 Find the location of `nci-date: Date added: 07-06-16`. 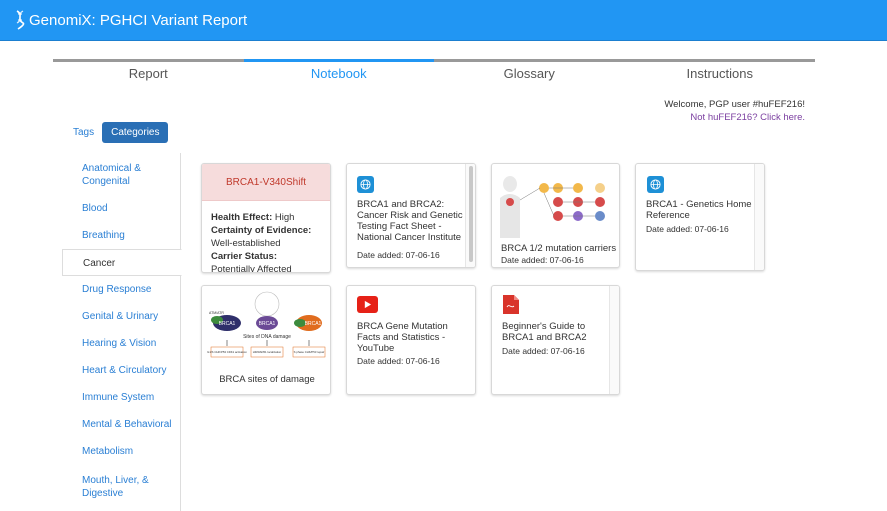

nci-date: Date added: 07-06-16 is located at coordinates (398, 255).